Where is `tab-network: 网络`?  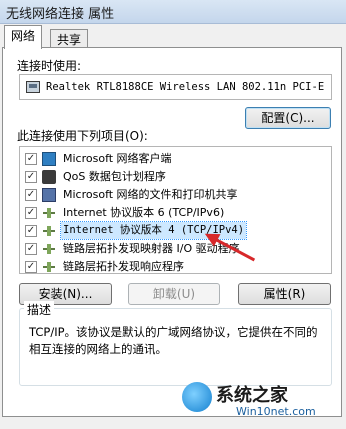 tab-network: 网络 is located at coordinates (23, 37).